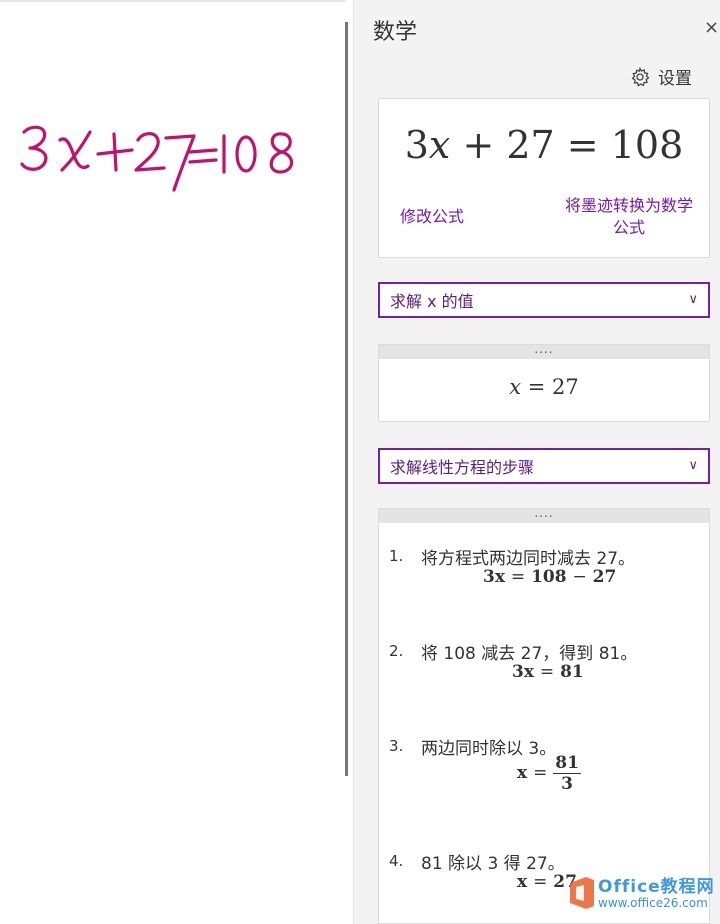  Describe the element at coordinates (157, 158) in the screenshot. I see `handwritten-equation-ink` at that location.